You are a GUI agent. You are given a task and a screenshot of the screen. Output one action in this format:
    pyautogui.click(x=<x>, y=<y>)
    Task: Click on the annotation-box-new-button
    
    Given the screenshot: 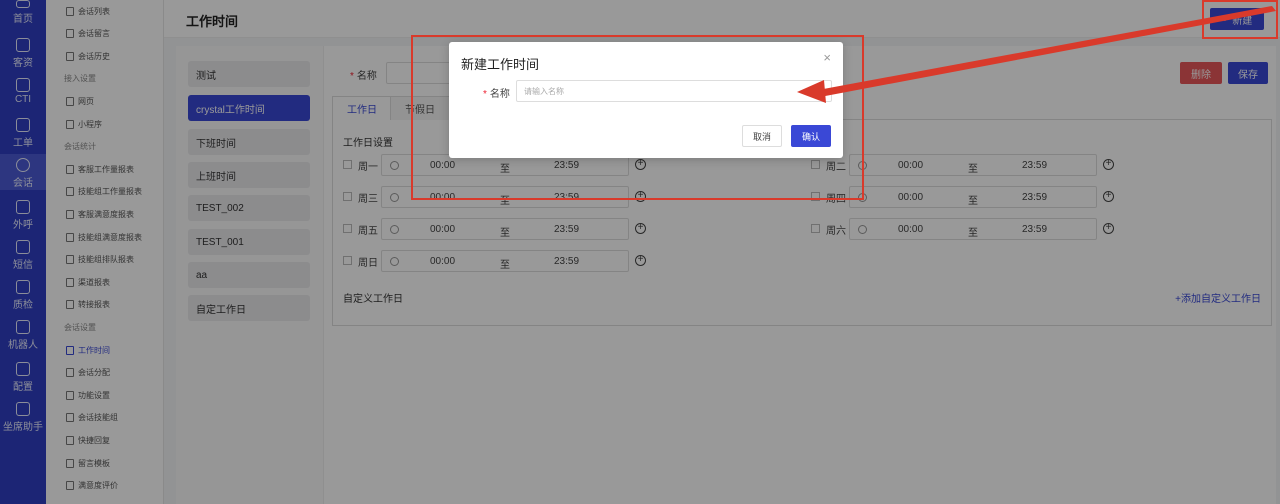 What is the action you would take?
    pyautogui.click(x=1240, y=19)
    